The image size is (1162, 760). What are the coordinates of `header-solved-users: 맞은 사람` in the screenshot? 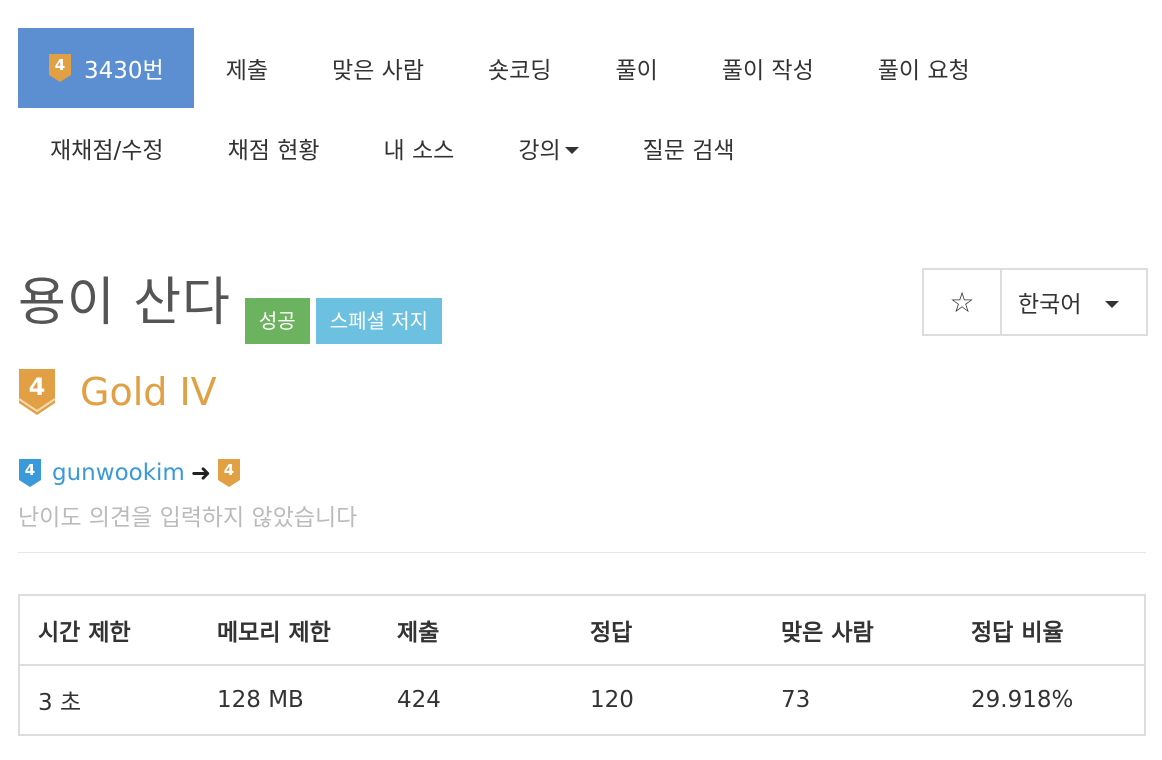 It's located at (858, 630).